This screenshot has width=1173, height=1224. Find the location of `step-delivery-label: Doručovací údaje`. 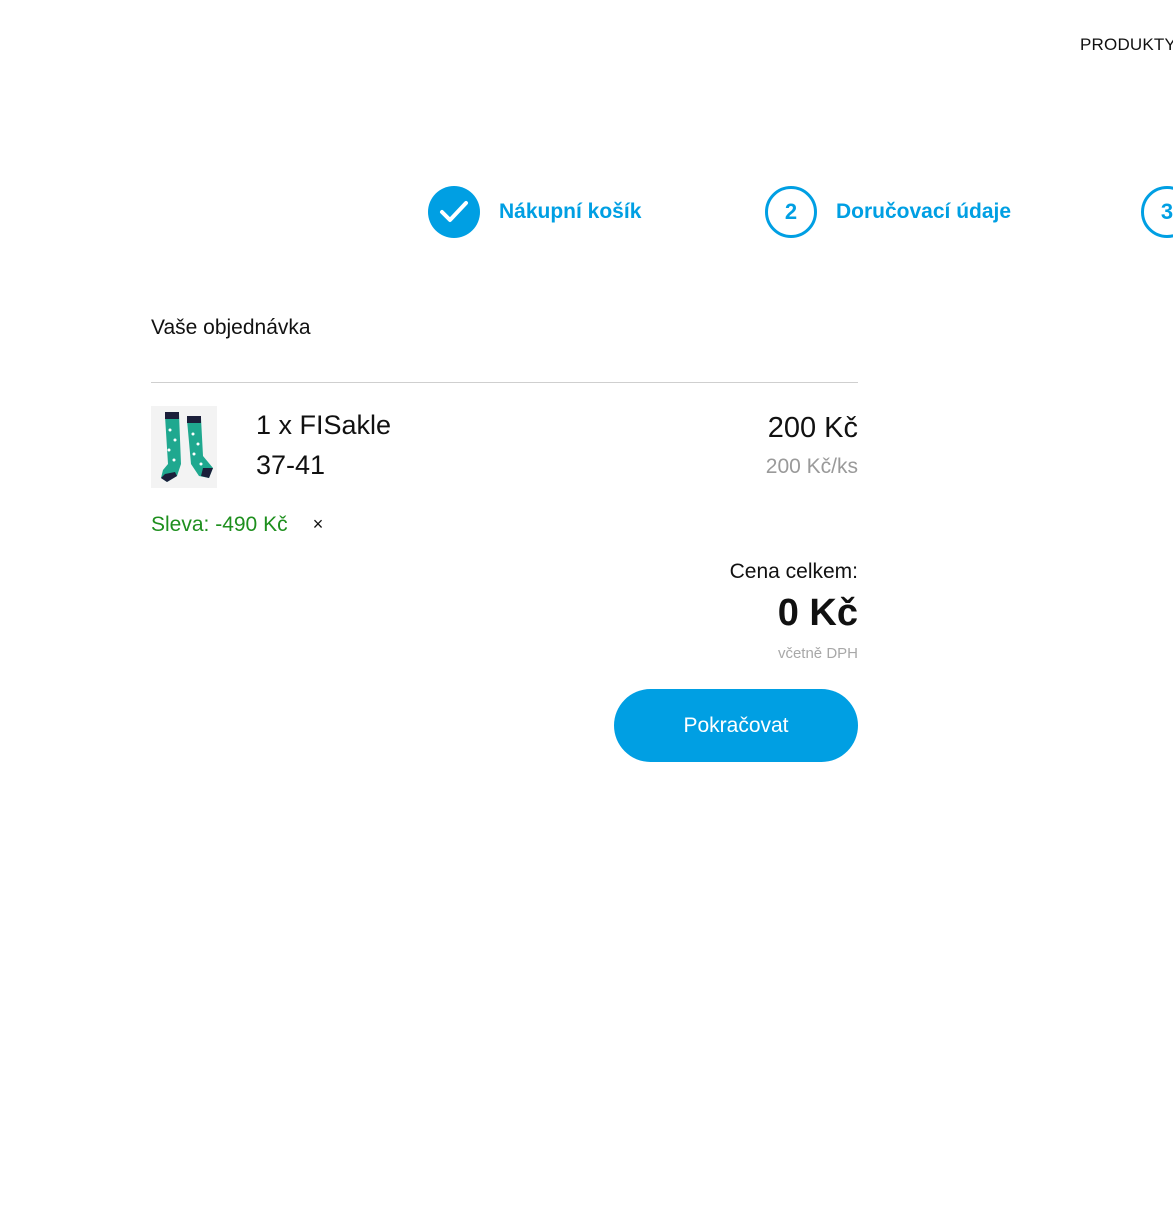

step-delivery-label: Doručovací údaje is located at coordinates (924, 211).